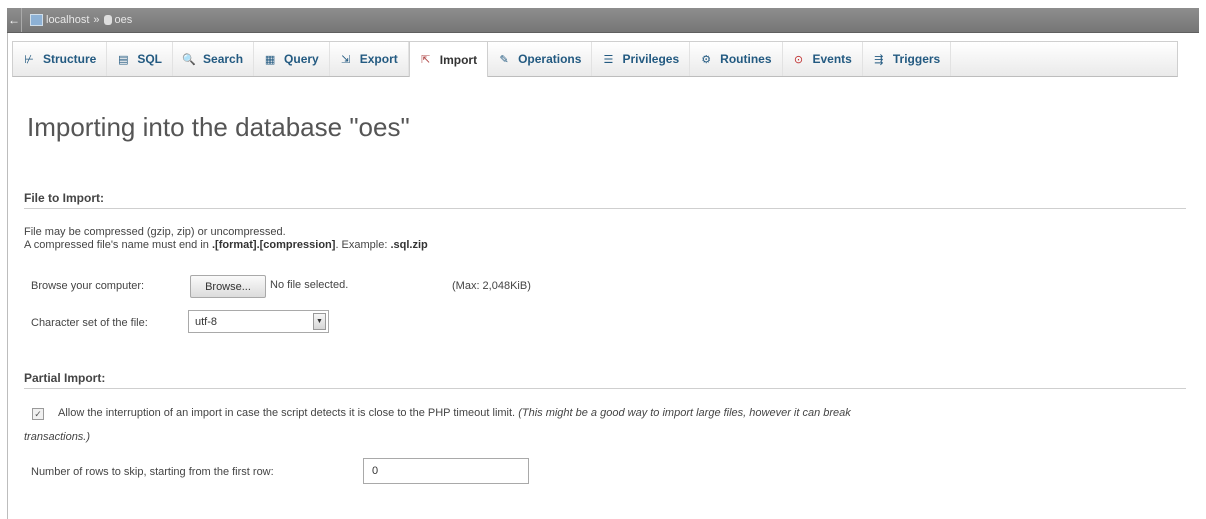 The image size is (1206, 519). I want to click on tab-label: SQL, so click(150, 59).